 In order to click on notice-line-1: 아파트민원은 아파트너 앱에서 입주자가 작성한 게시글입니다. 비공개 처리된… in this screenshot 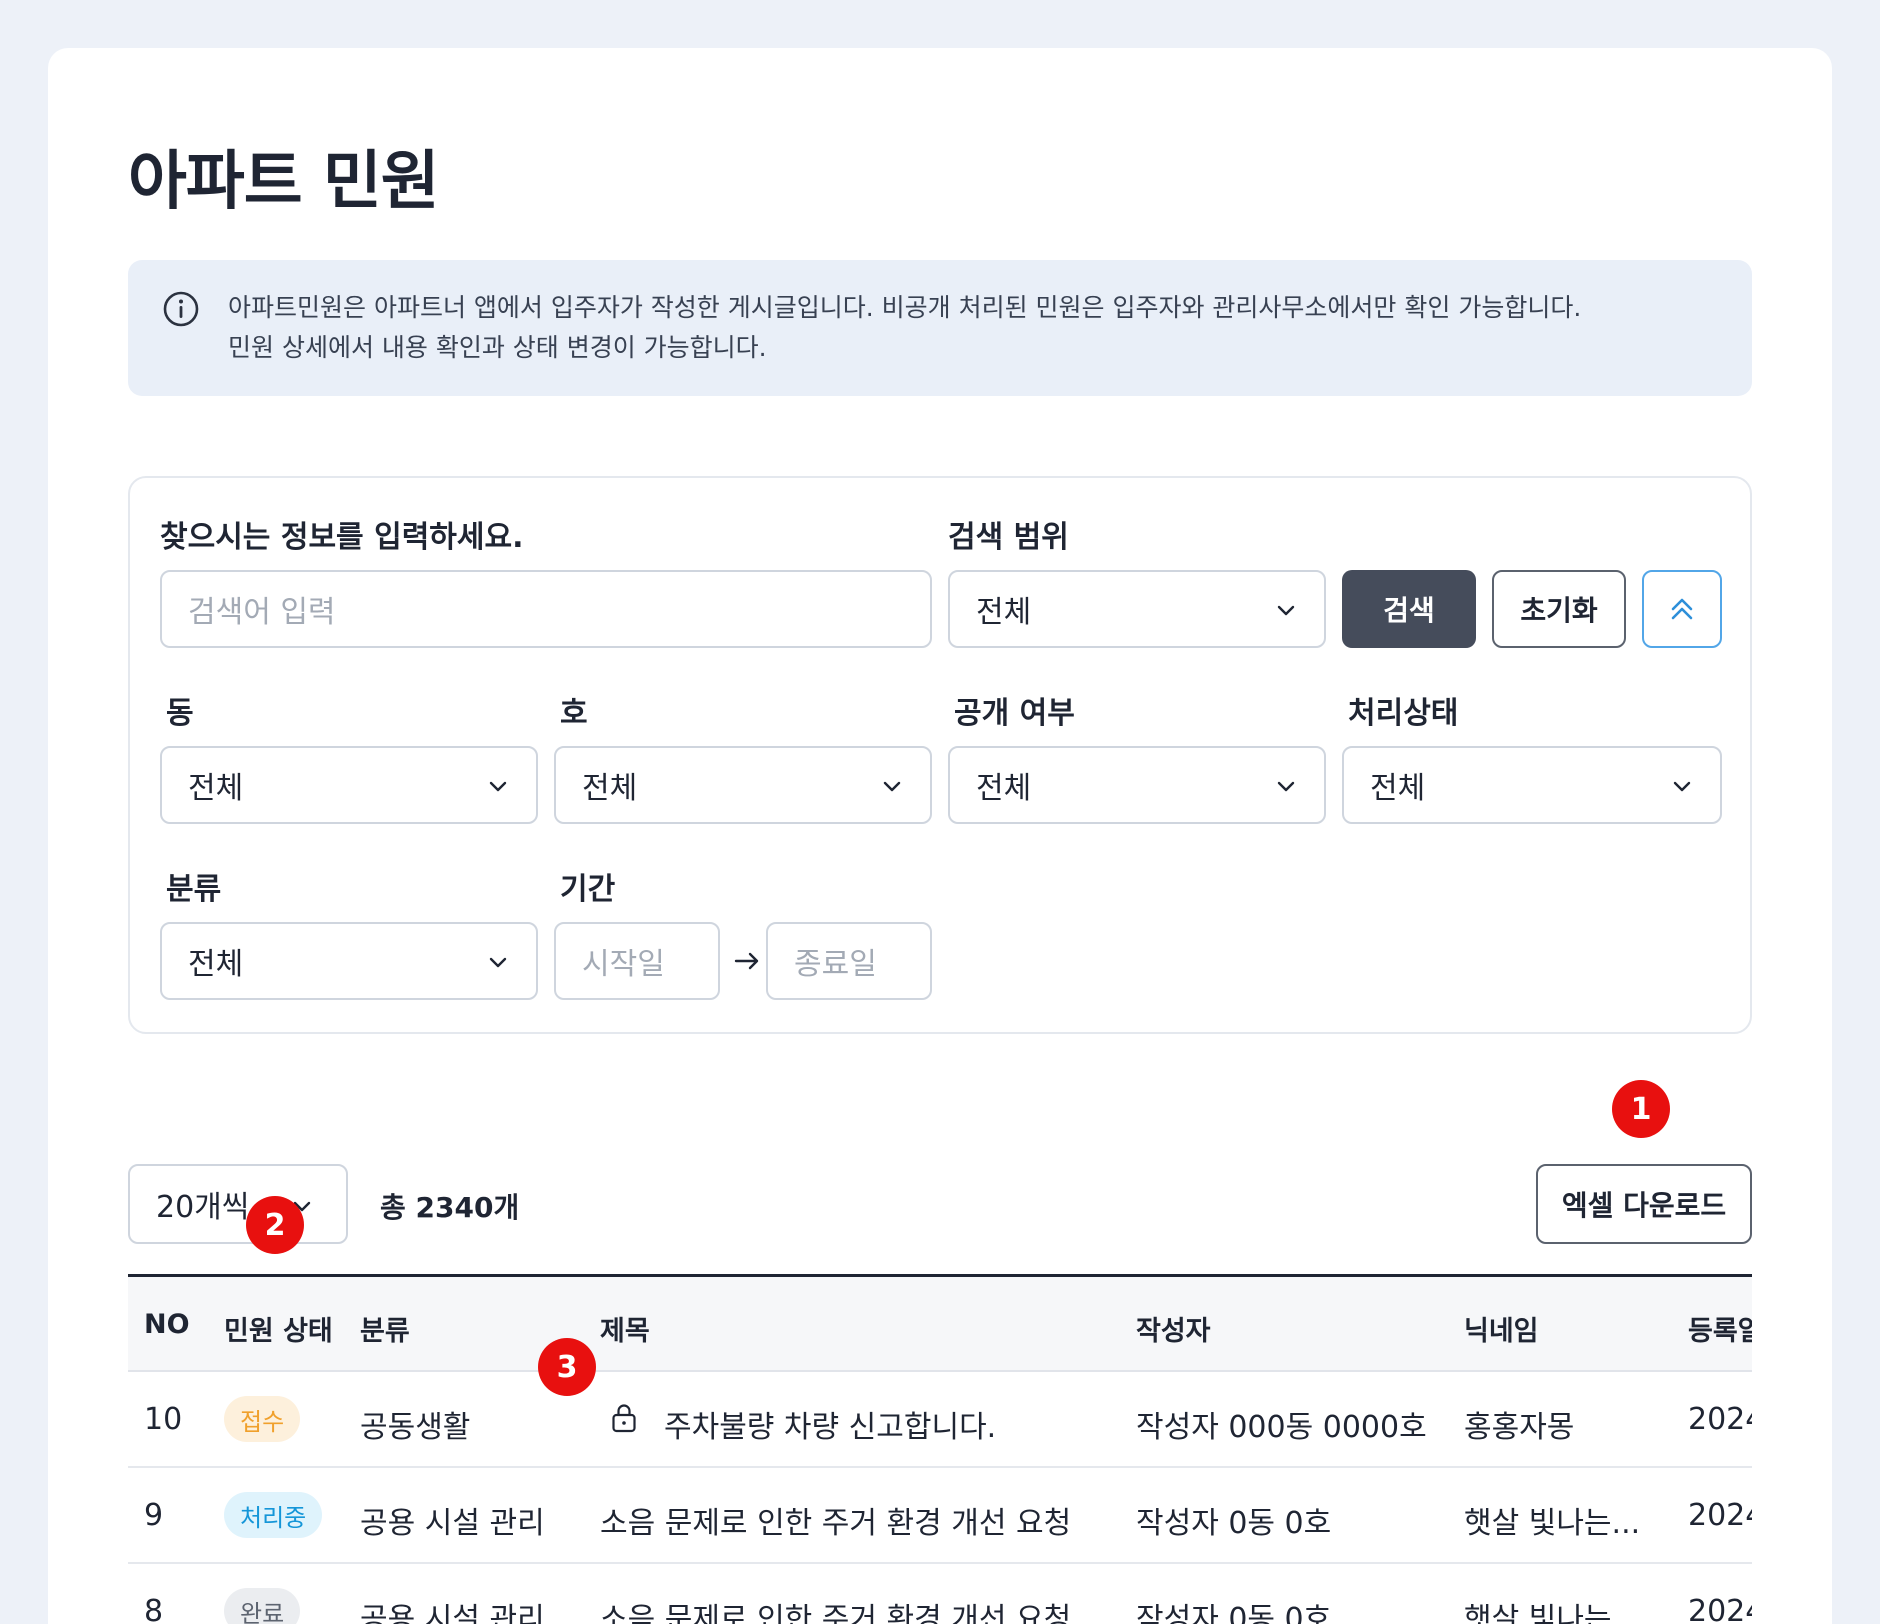, I will do `click(905, 307)`.